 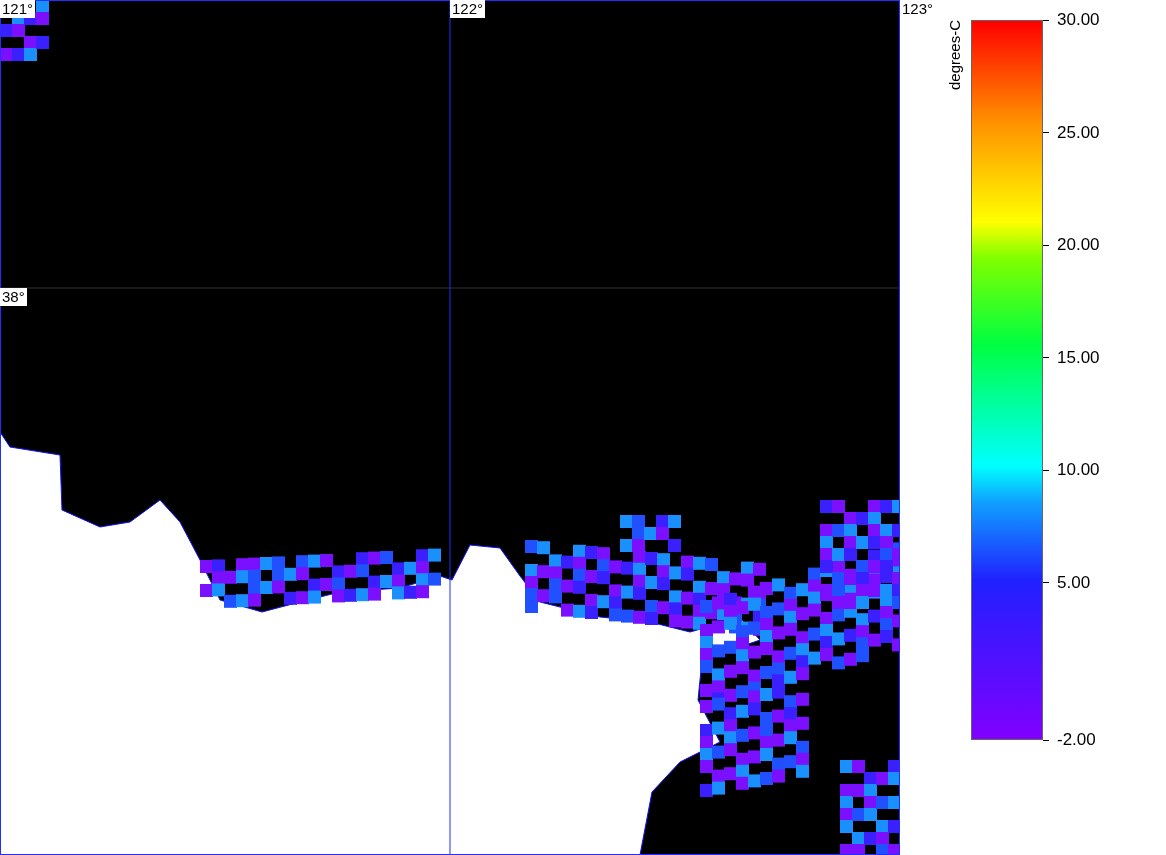 I want to click on tick-label: -2.00, so click(x=1076, y=740).